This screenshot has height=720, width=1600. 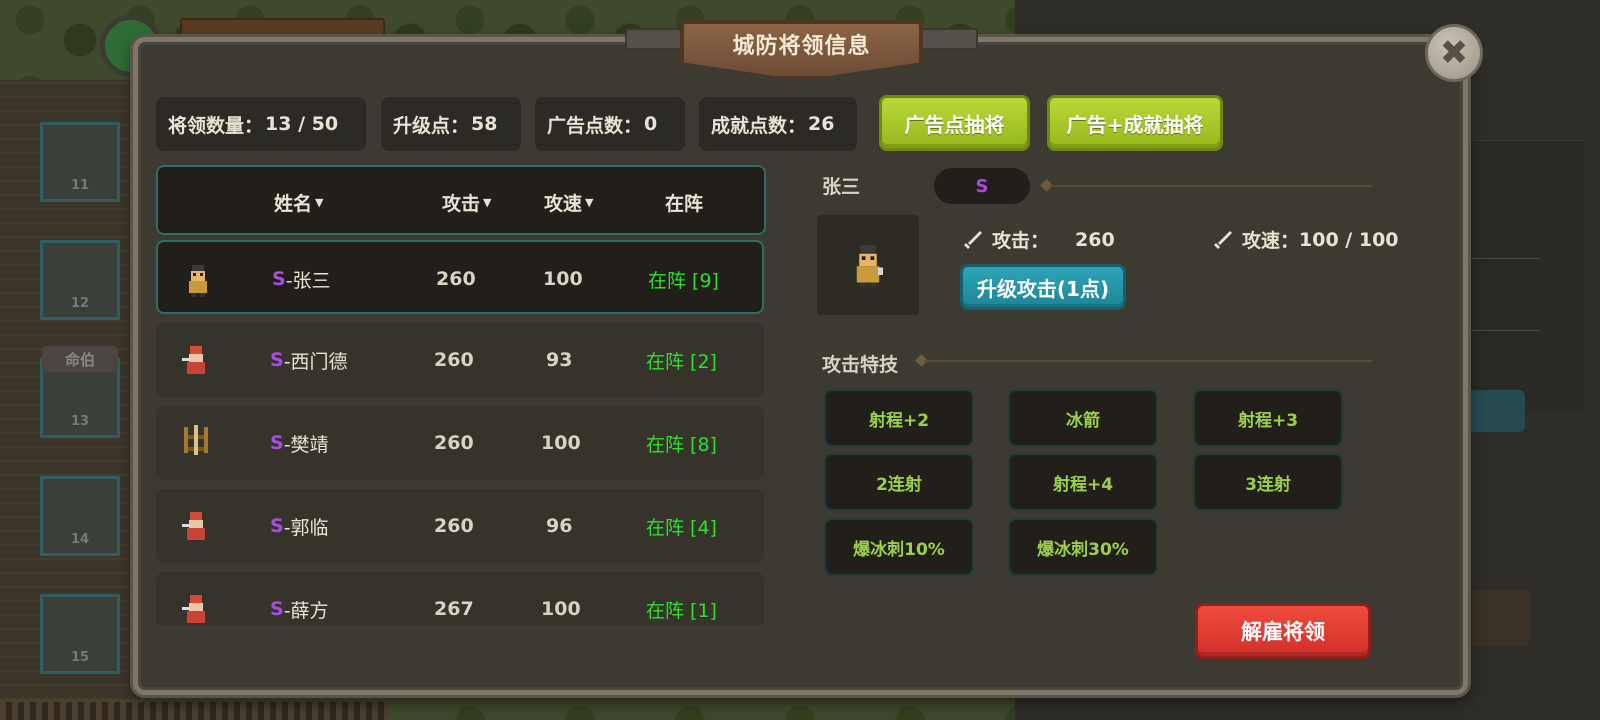 I want to click on skill-slot: 2连射, so click(x=899, y=482).